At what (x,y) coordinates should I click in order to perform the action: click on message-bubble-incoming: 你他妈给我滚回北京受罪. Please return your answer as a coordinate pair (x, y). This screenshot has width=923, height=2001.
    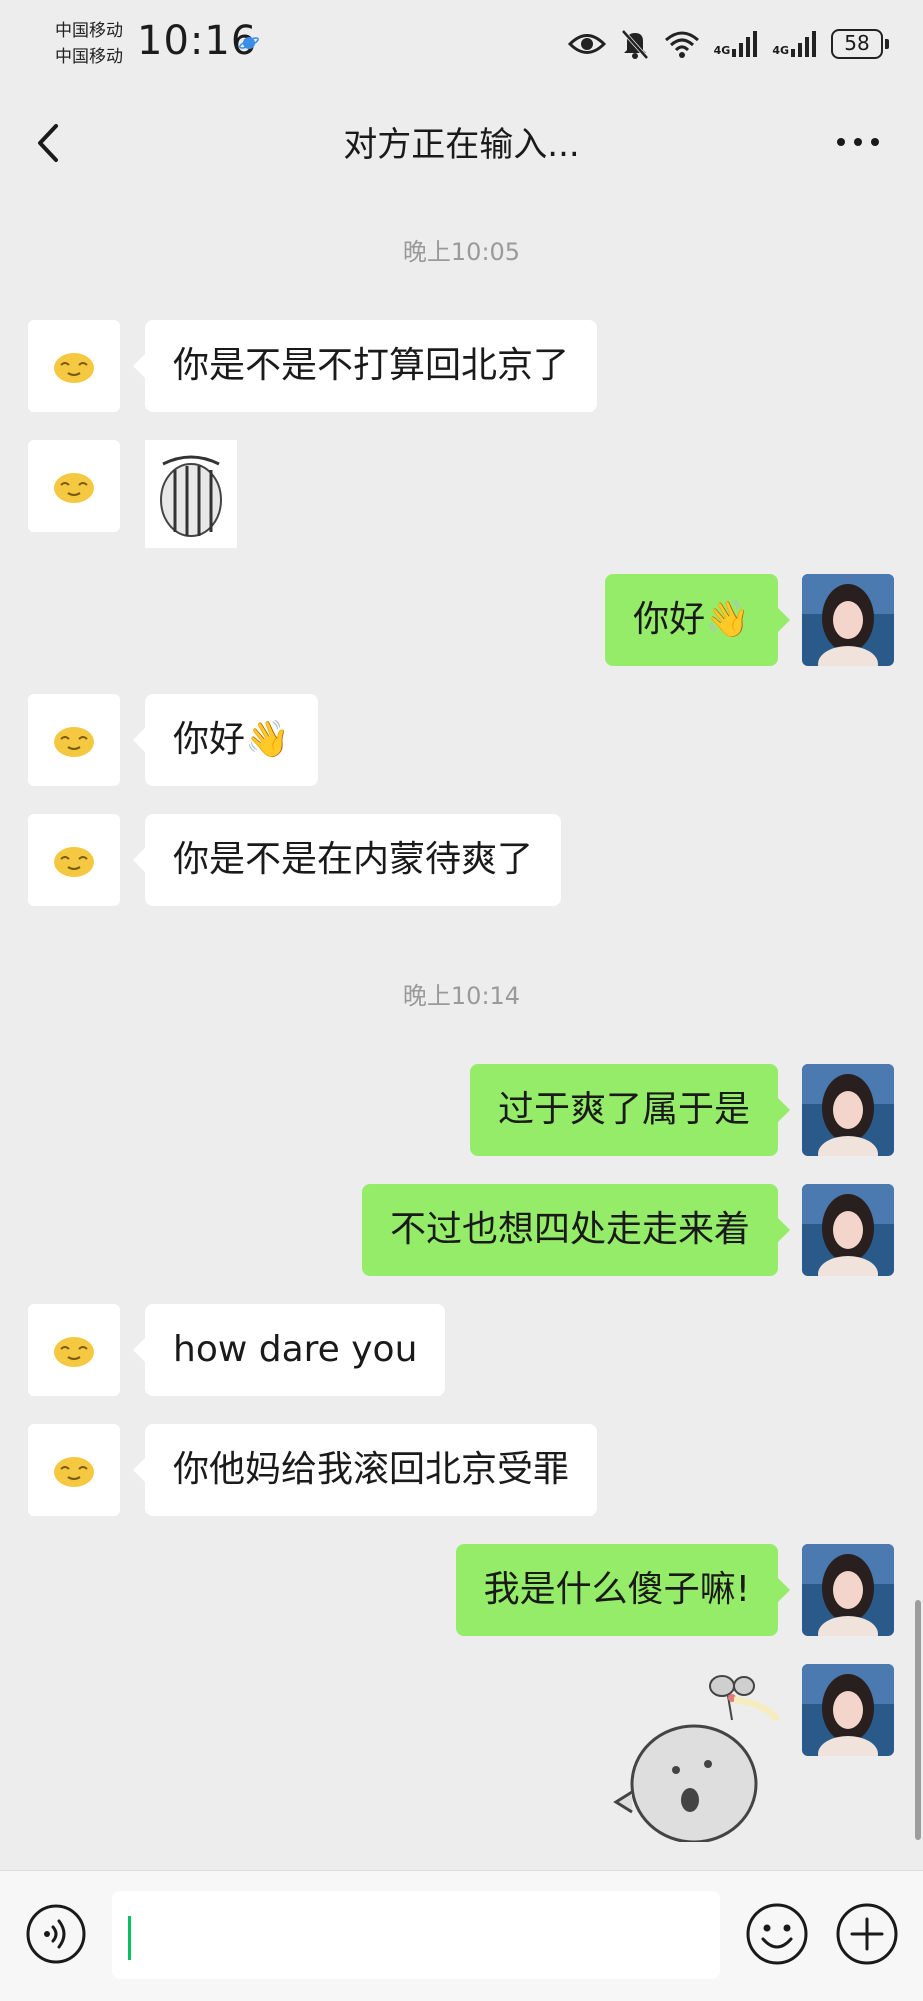
    Looking at the image, I should click on (365, 1470).